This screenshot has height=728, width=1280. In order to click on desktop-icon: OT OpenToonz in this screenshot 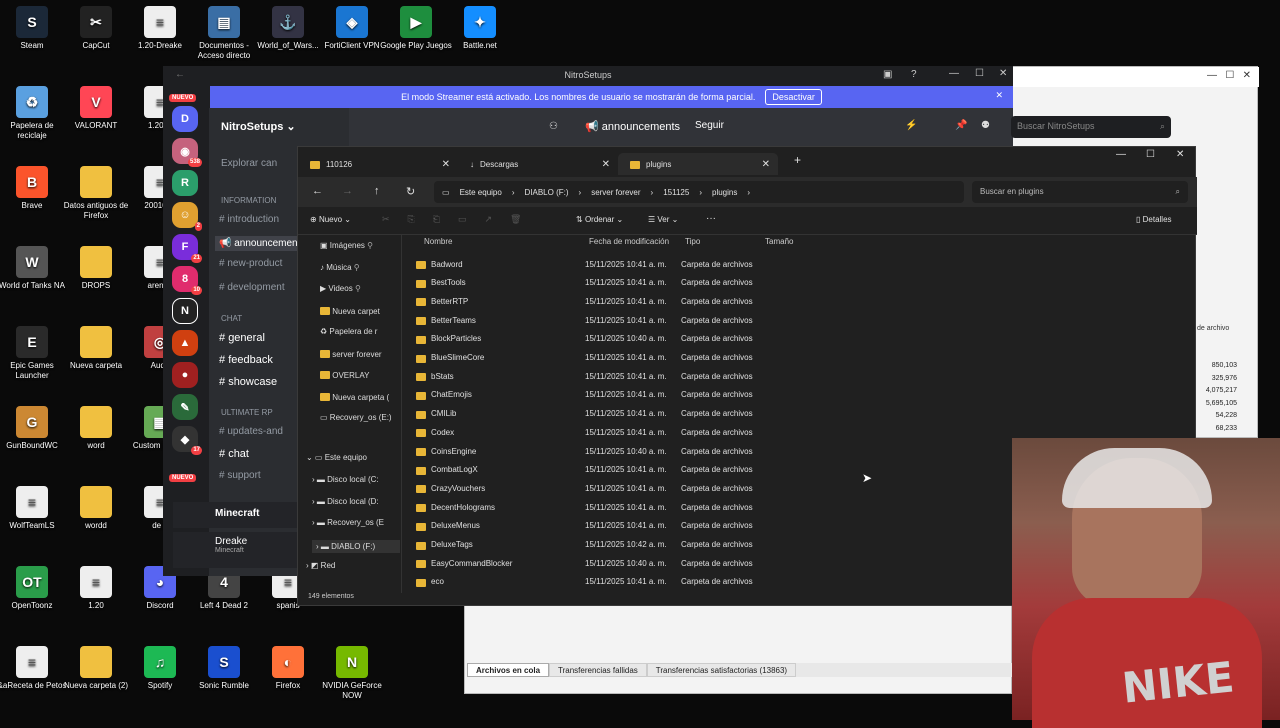, I will do `click(34, 588)`.